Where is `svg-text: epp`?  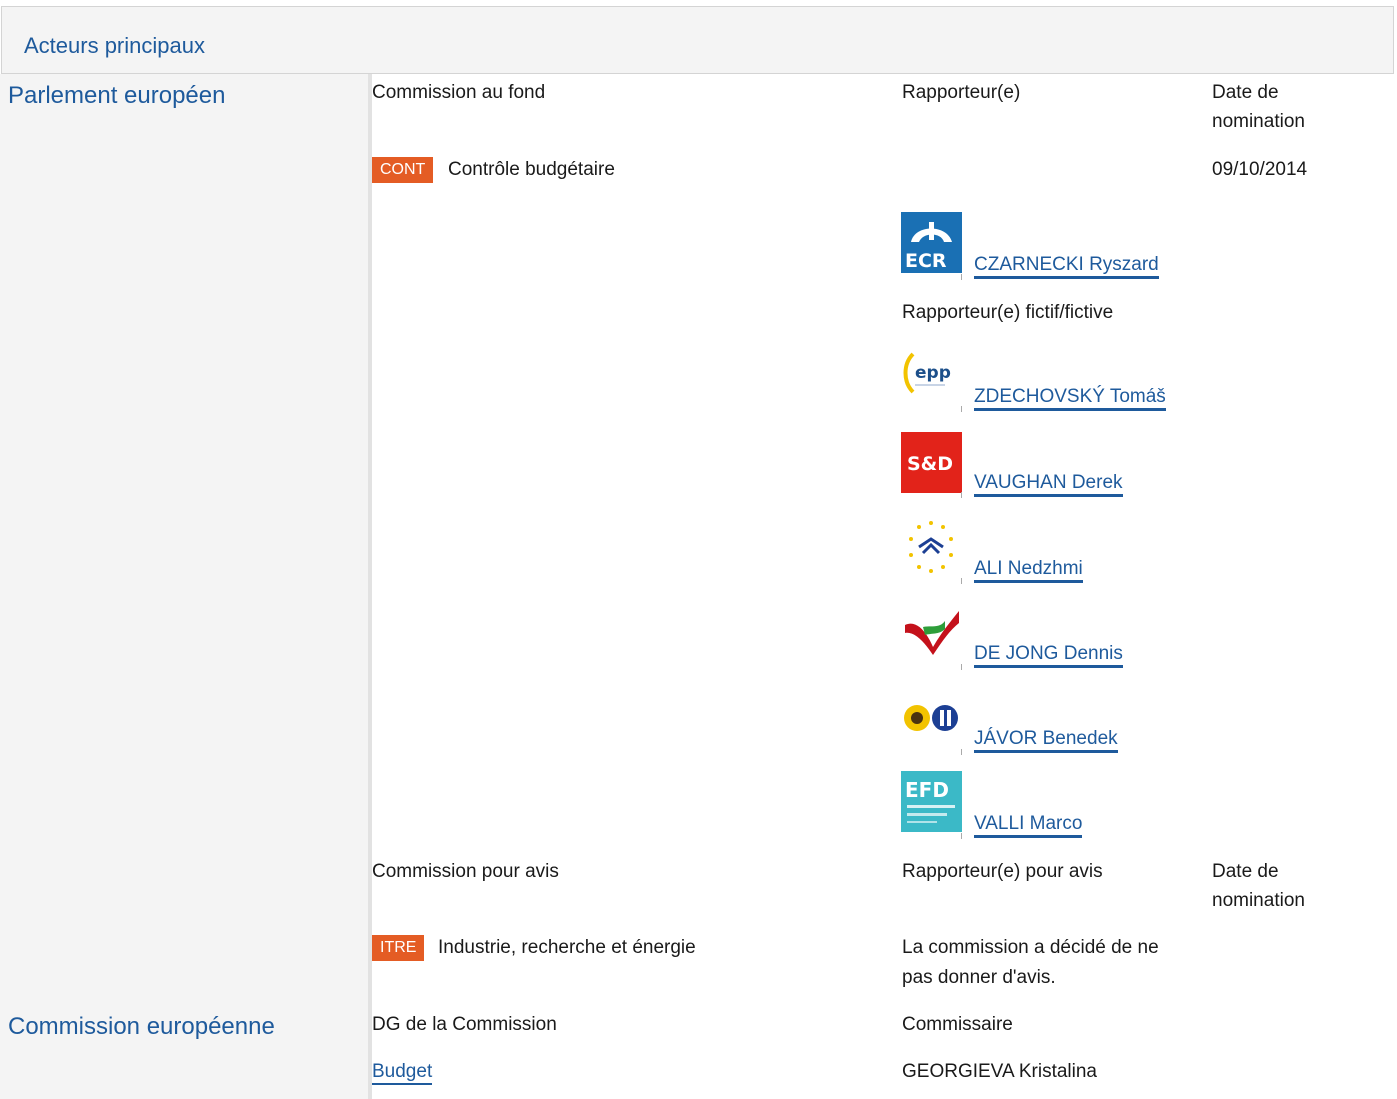 svg-text: epp is located at coordinates (933, 373).